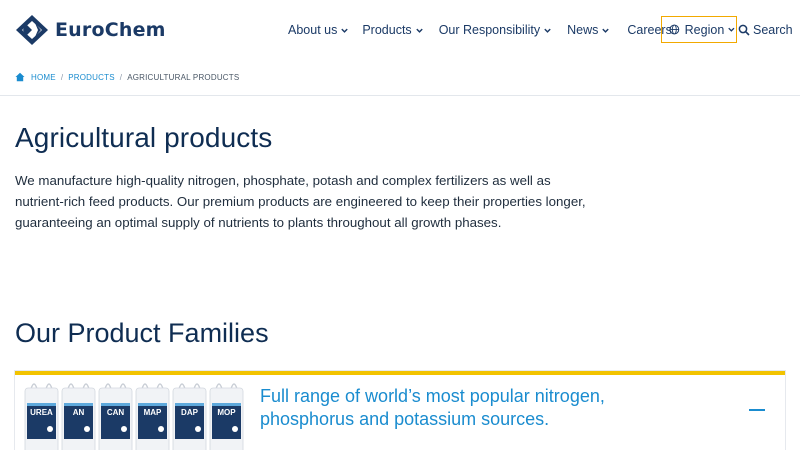  I want to click on logo: EuroChem, so click(90, 30).